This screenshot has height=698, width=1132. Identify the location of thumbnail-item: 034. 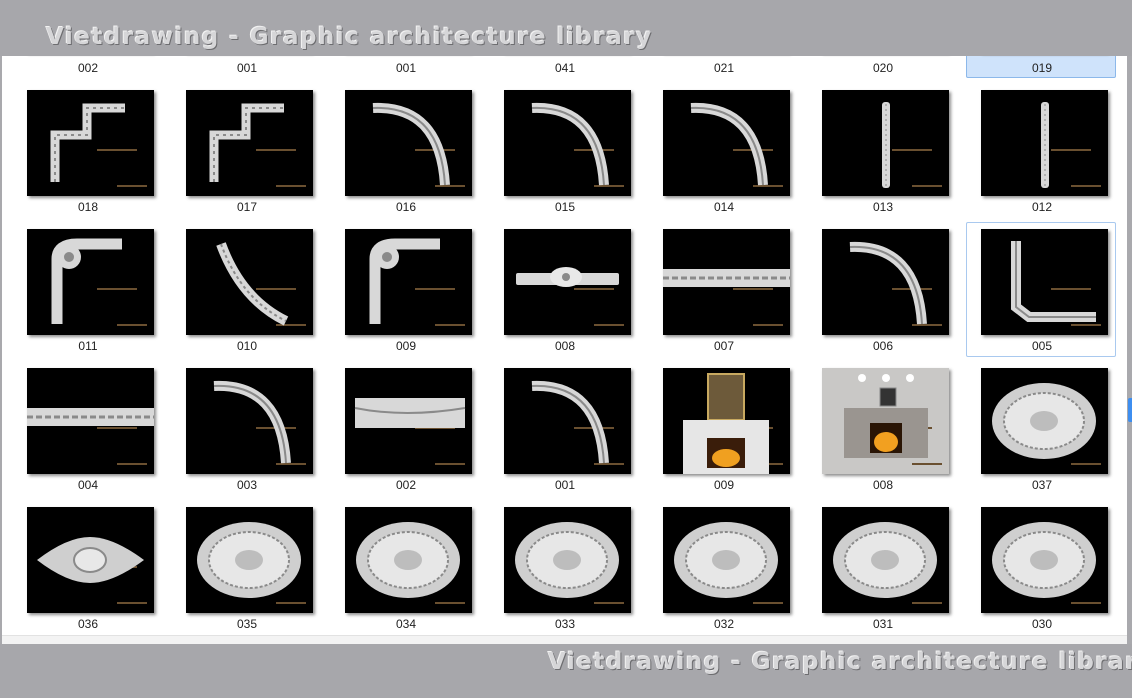
(405, 567).